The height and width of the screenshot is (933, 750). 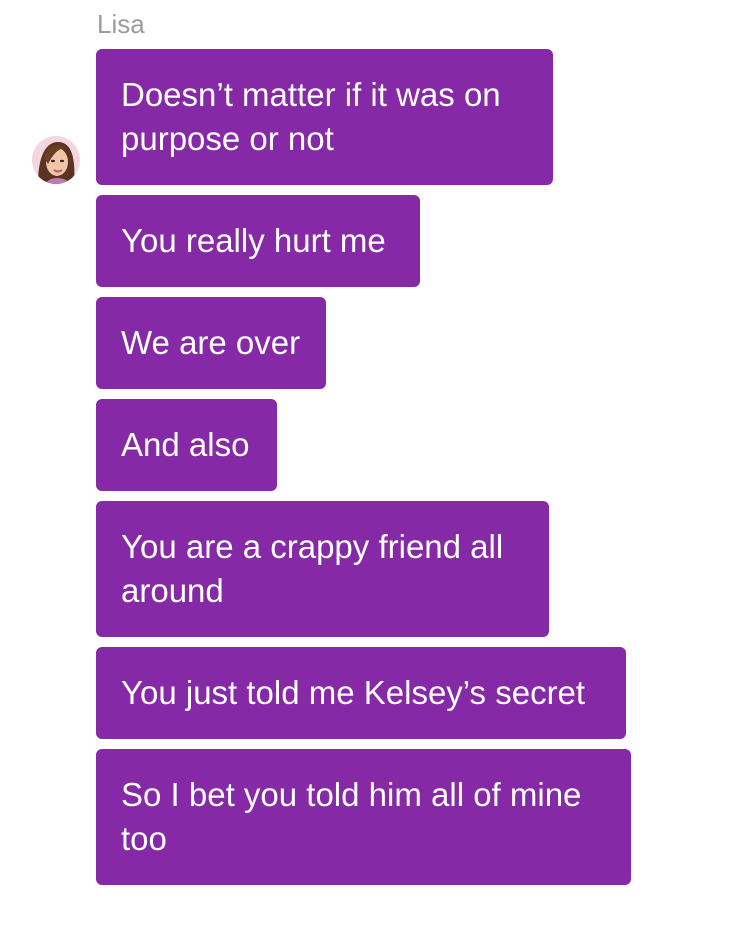 I want to click on message-line: So I bet you told him all of mine, so click(x=351, y=794).